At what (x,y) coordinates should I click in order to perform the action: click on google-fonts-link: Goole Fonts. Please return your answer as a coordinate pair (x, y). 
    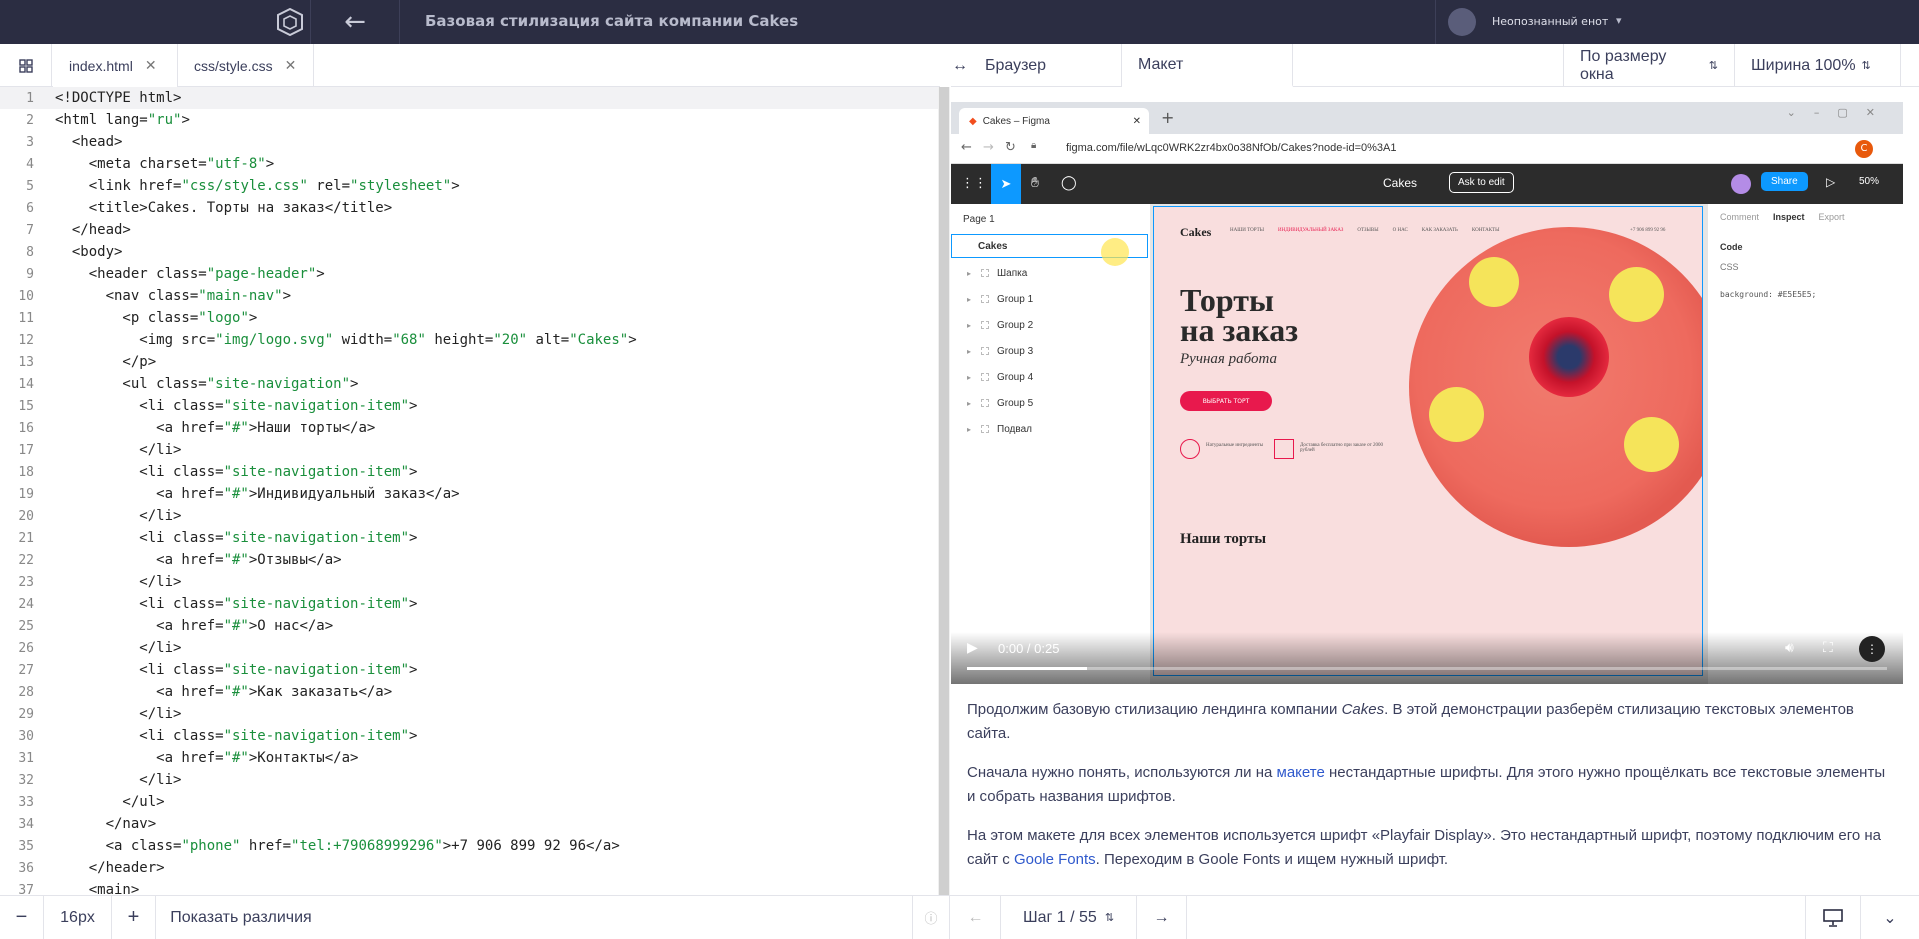
    Looking at the image, I should click on (1055, 859).